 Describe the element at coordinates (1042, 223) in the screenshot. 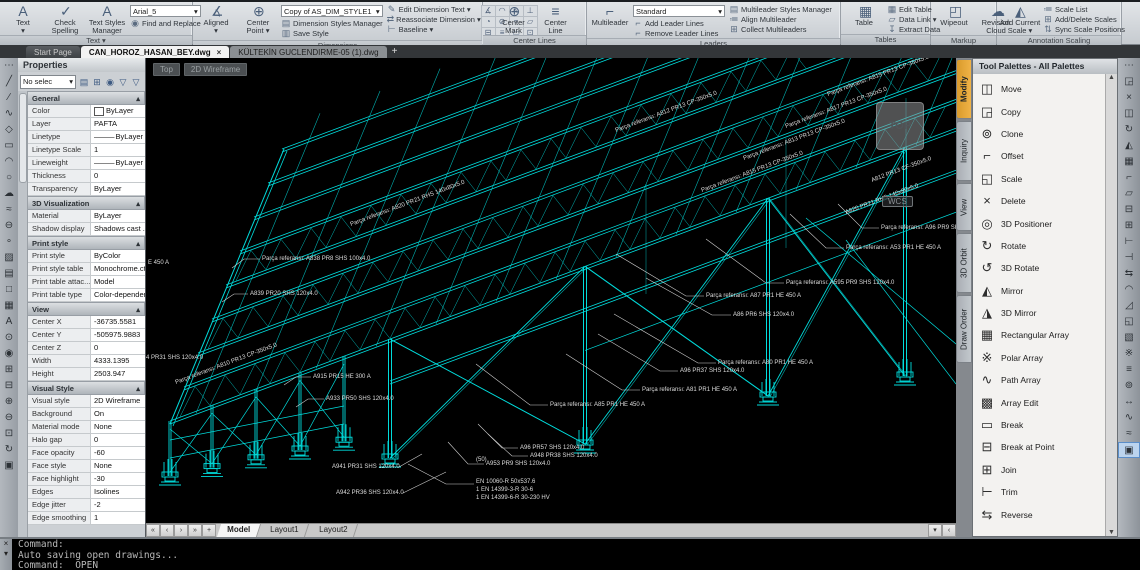

I see `palette-item-3d-positioner: ◎ 3D Positioner` at that location.